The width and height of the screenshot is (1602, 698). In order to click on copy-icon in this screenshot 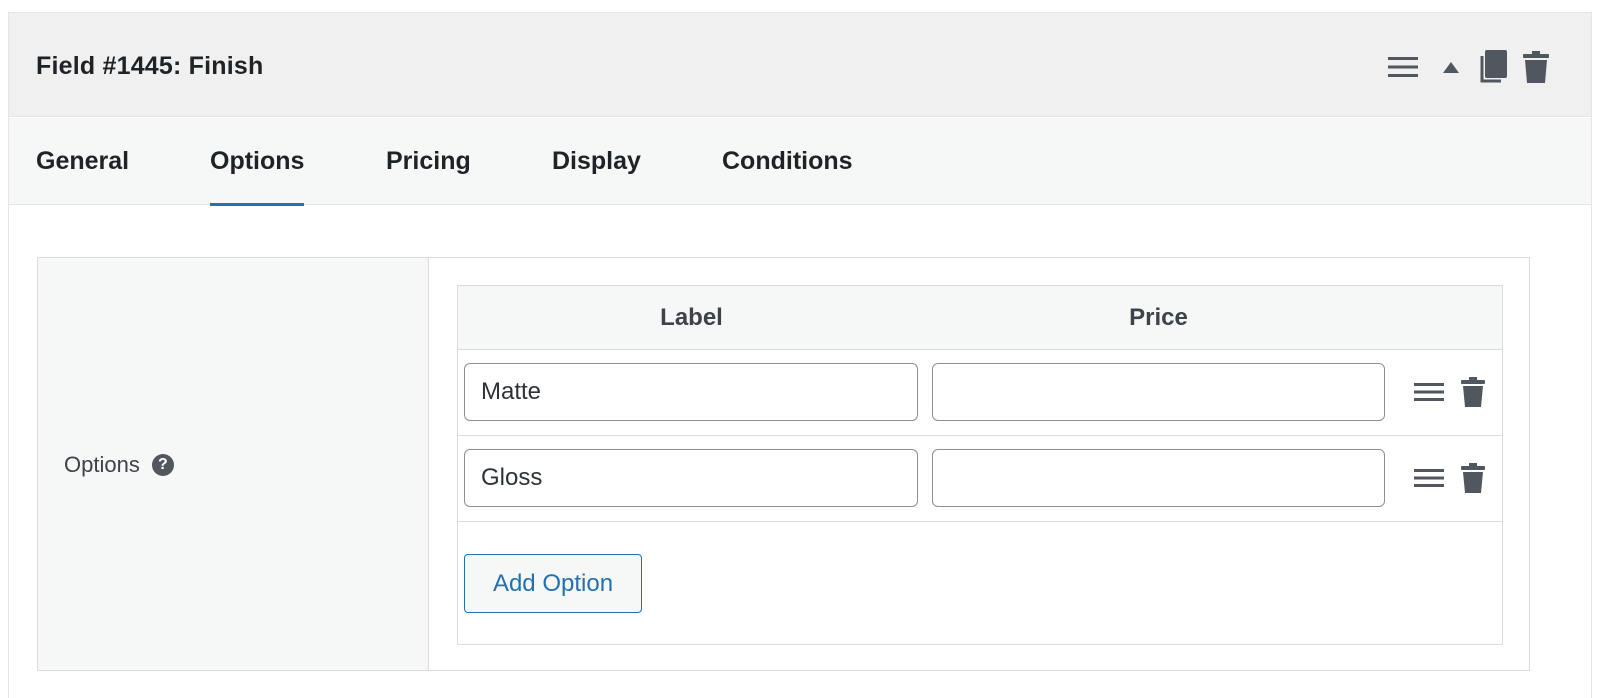, I will do `click(1493, 67)`.